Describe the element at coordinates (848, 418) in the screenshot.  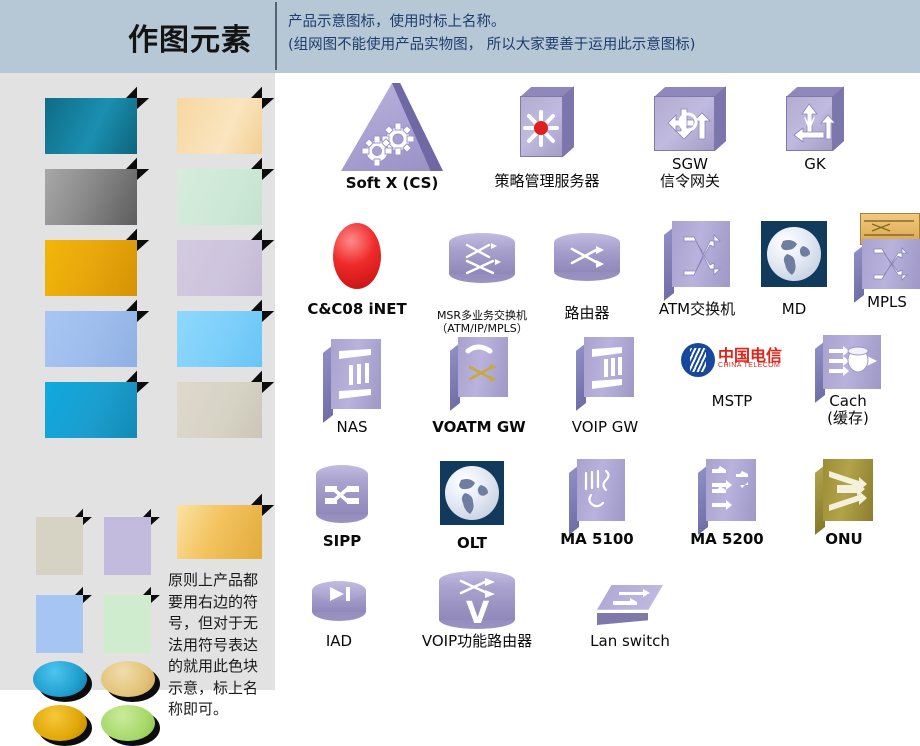
I see `icon-sublabel: (缓存)` at that location.